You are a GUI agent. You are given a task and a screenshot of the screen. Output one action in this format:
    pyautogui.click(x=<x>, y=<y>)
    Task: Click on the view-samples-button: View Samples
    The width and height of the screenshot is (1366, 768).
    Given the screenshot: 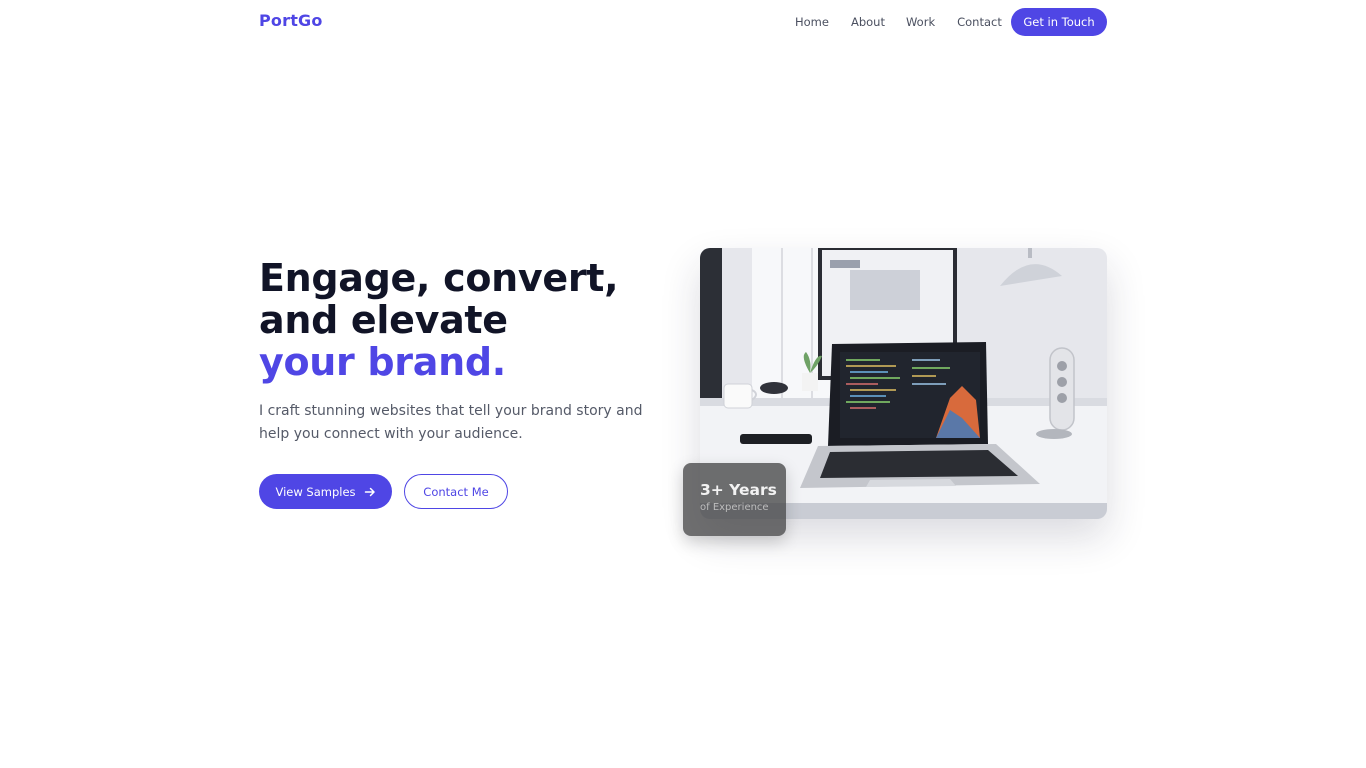 What is the action you would take?
    pyautogui.click(x=325, y=491)
    